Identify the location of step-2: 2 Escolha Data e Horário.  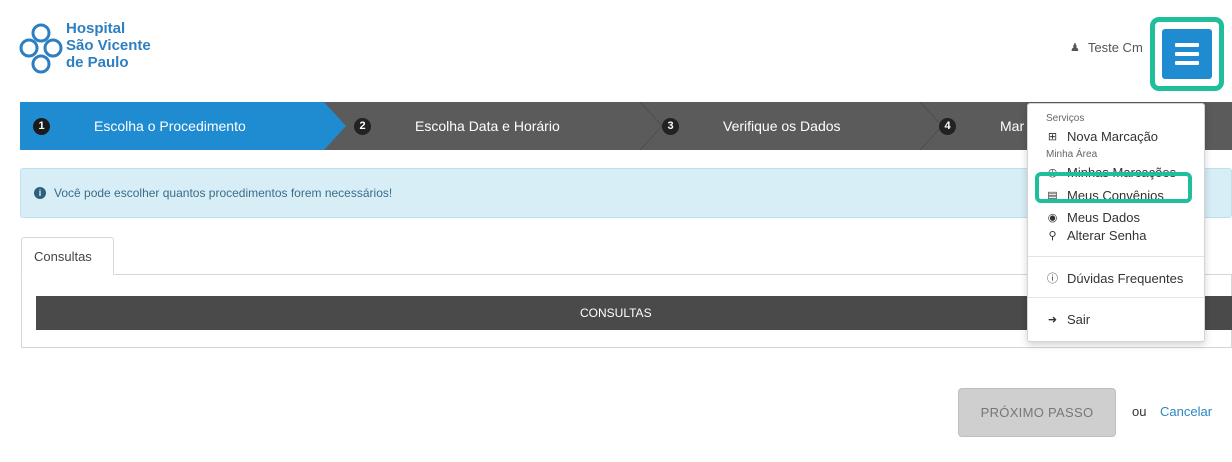
(457, 126).